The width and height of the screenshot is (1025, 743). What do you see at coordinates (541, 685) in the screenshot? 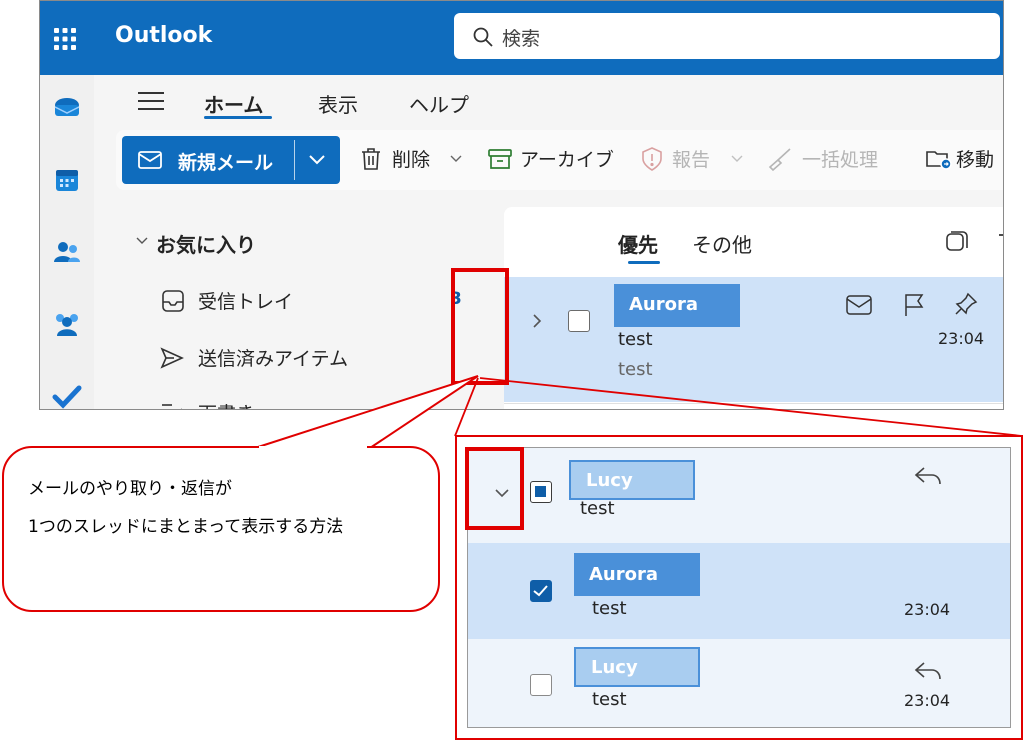
I see `row-checkbox` at bounding box center [541, 685].